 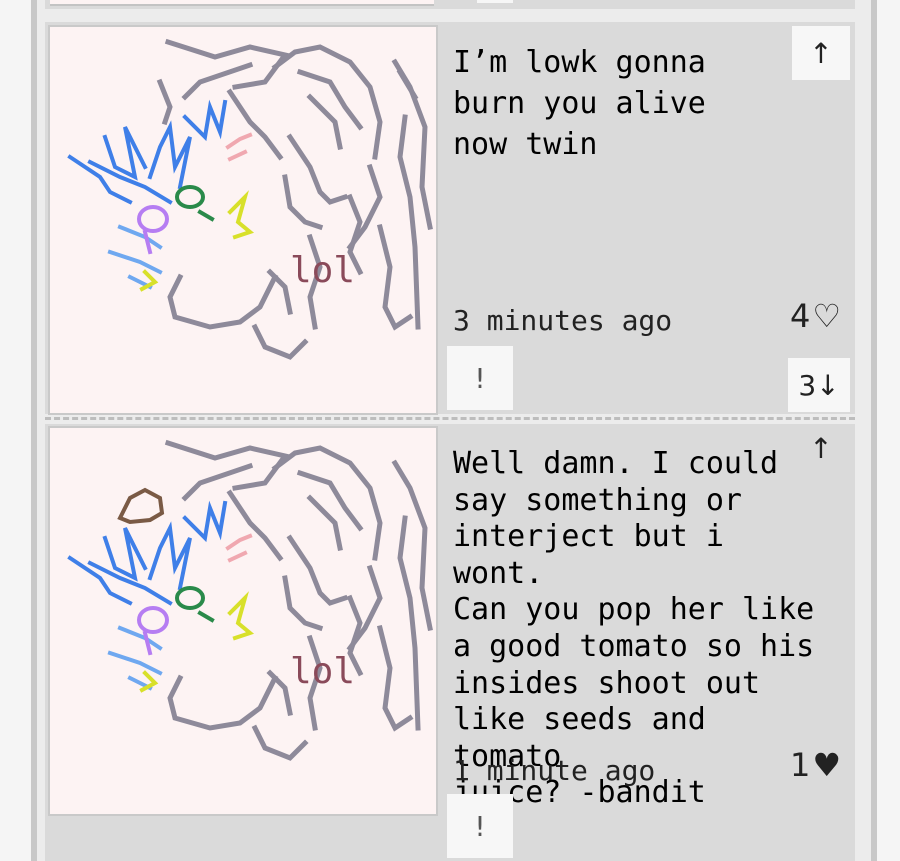 I want to click on like-button: 1 ♥, so click(x=815, y=765).